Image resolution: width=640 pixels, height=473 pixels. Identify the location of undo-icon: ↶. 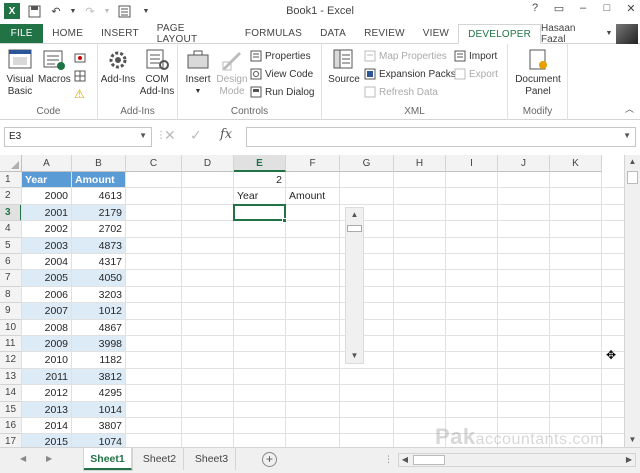
(56, 11).